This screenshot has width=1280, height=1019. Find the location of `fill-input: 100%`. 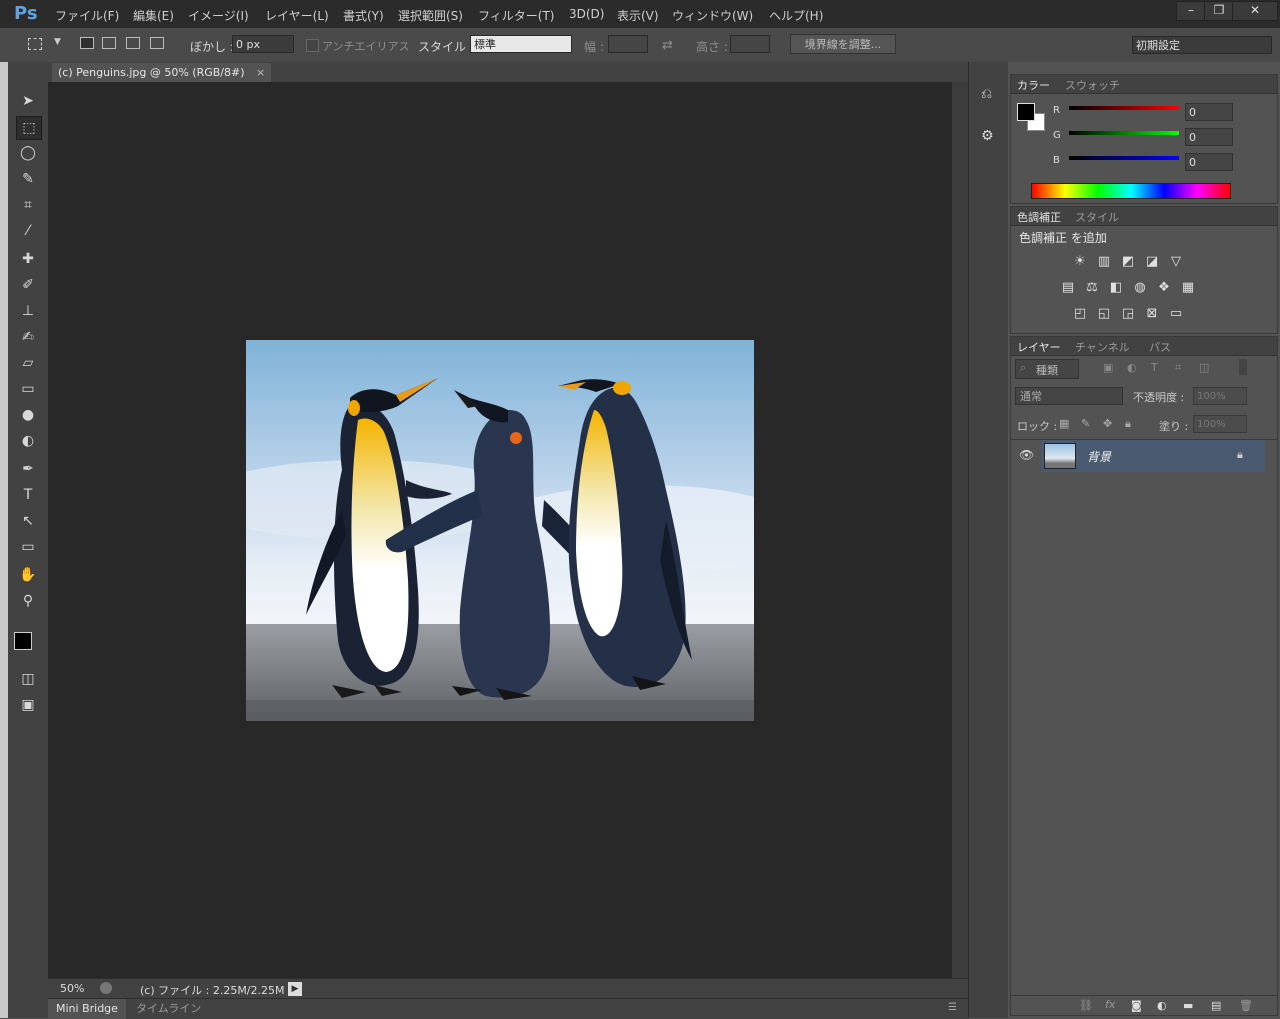

fill-input: 100% is located at coordinates (1220, 424).